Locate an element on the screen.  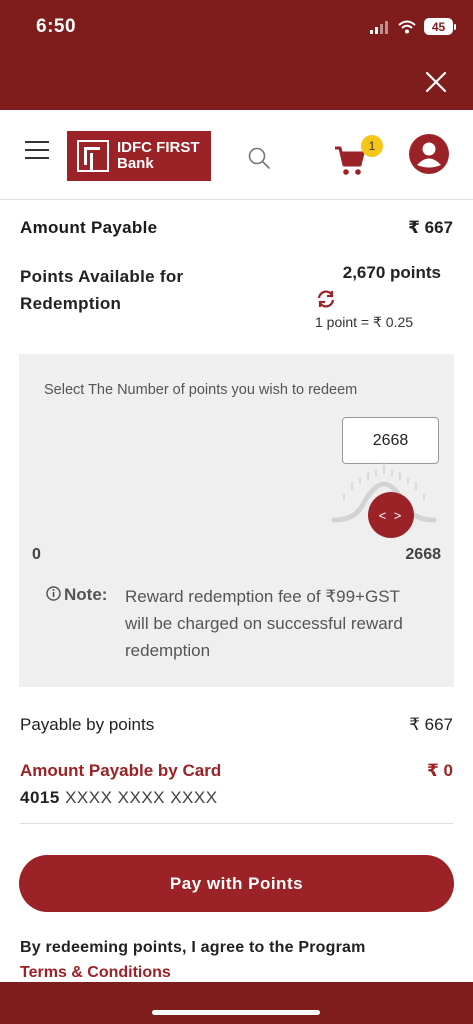
payable-by-points-value: ₹ 667 is located at coordinates (431, 724).